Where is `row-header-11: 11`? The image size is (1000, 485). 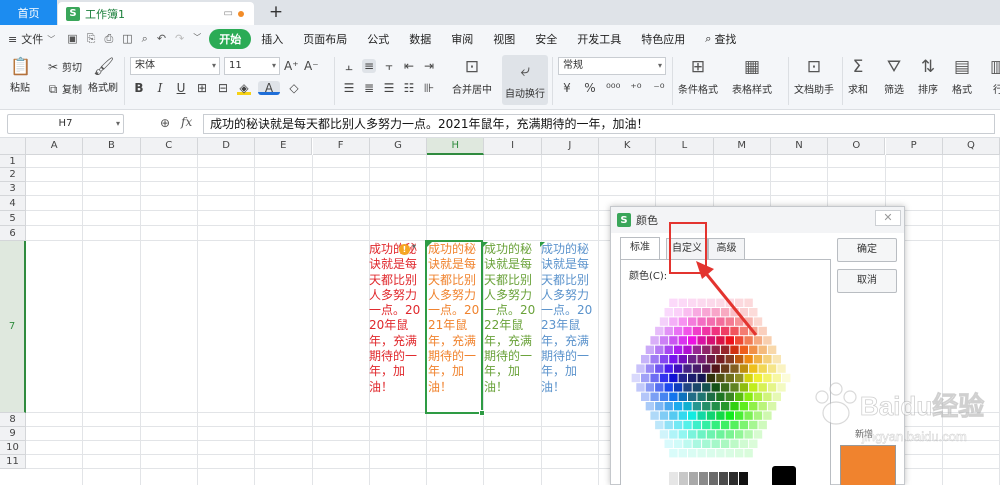
row-header-11: 11 is located at coordinates (13, 462).